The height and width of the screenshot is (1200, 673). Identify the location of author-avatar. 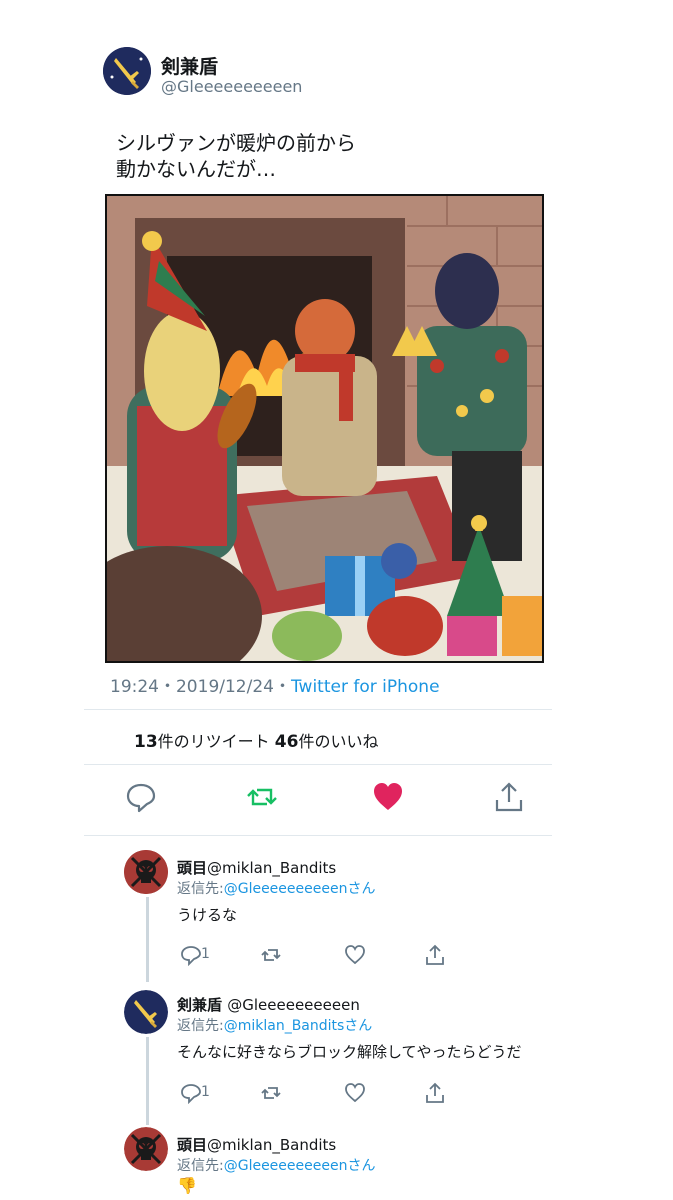
(127, 71).